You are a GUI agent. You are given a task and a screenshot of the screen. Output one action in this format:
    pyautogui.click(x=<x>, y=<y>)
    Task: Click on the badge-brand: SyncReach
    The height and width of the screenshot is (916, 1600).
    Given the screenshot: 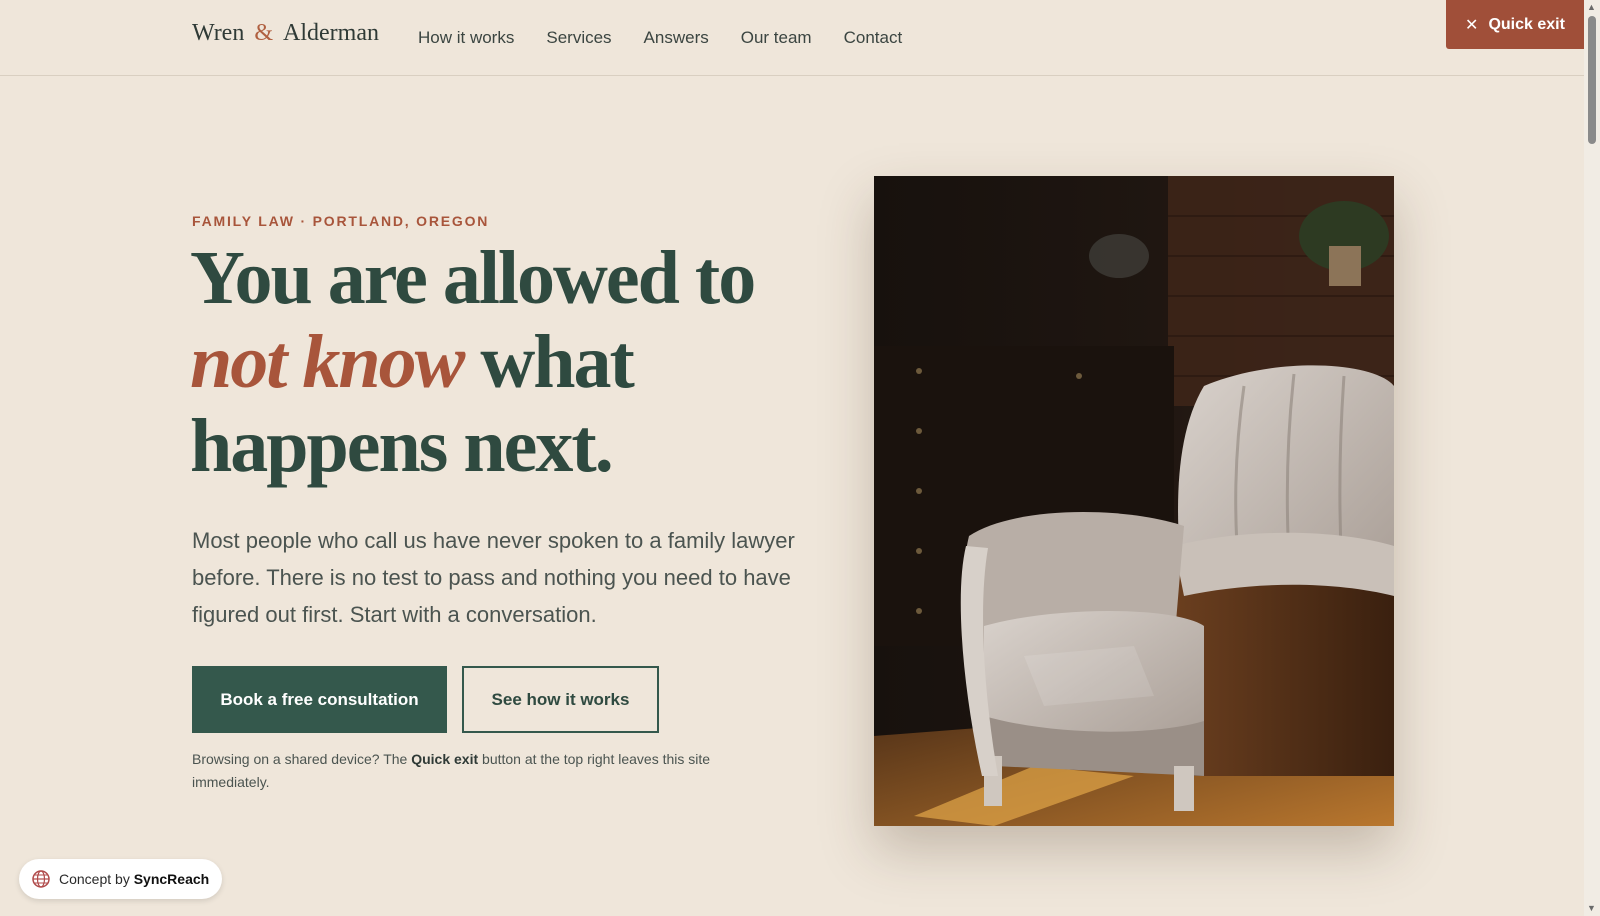 What is the action you would take?
    pyautogui.click(x=171, y=879)
    